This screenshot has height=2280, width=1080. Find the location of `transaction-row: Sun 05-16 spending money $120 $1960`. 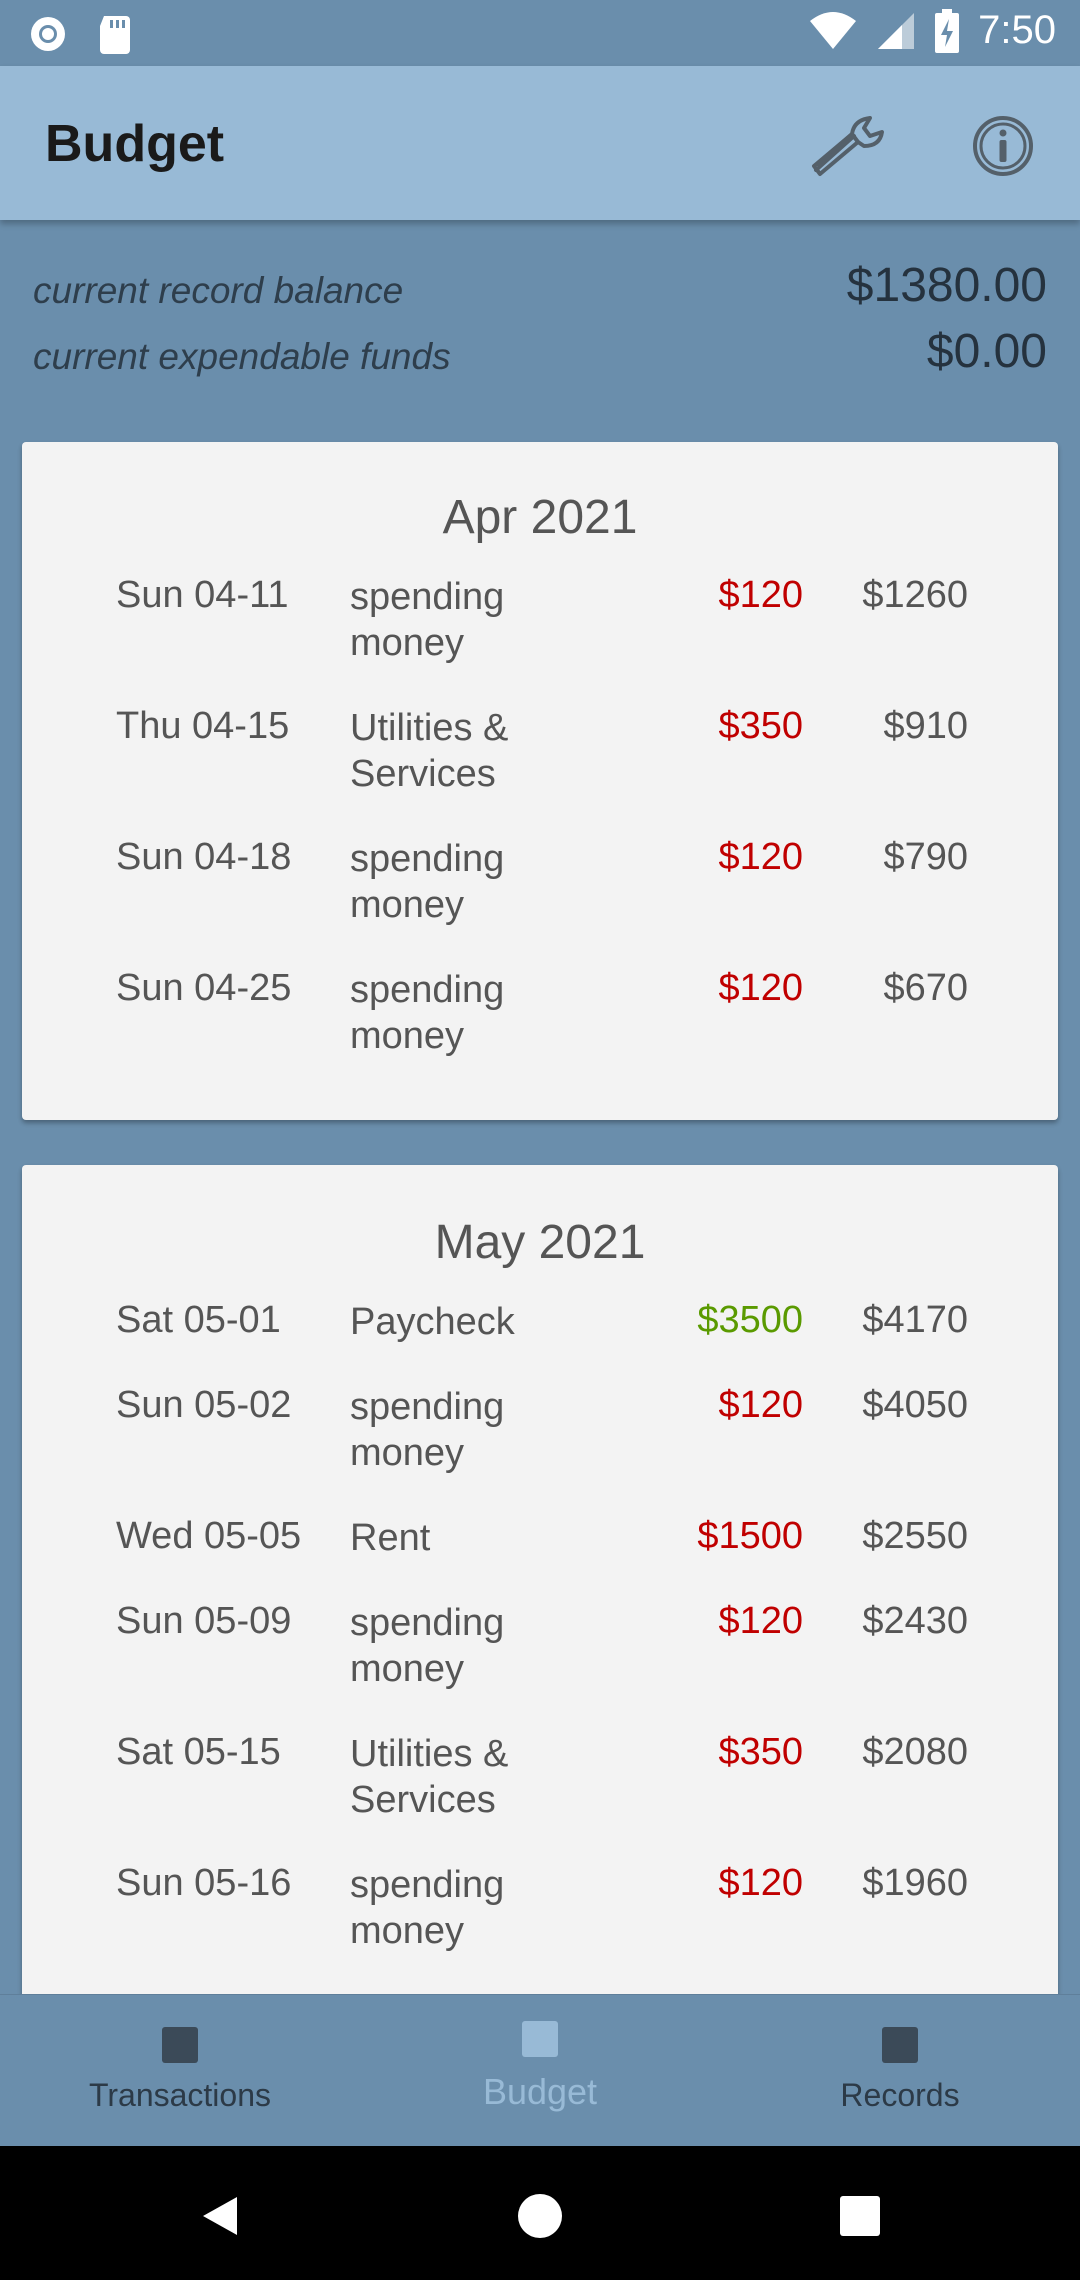

transaction-row: Sun 05-16 spending money $120 $1960 is located at coordinates (540, 1922).